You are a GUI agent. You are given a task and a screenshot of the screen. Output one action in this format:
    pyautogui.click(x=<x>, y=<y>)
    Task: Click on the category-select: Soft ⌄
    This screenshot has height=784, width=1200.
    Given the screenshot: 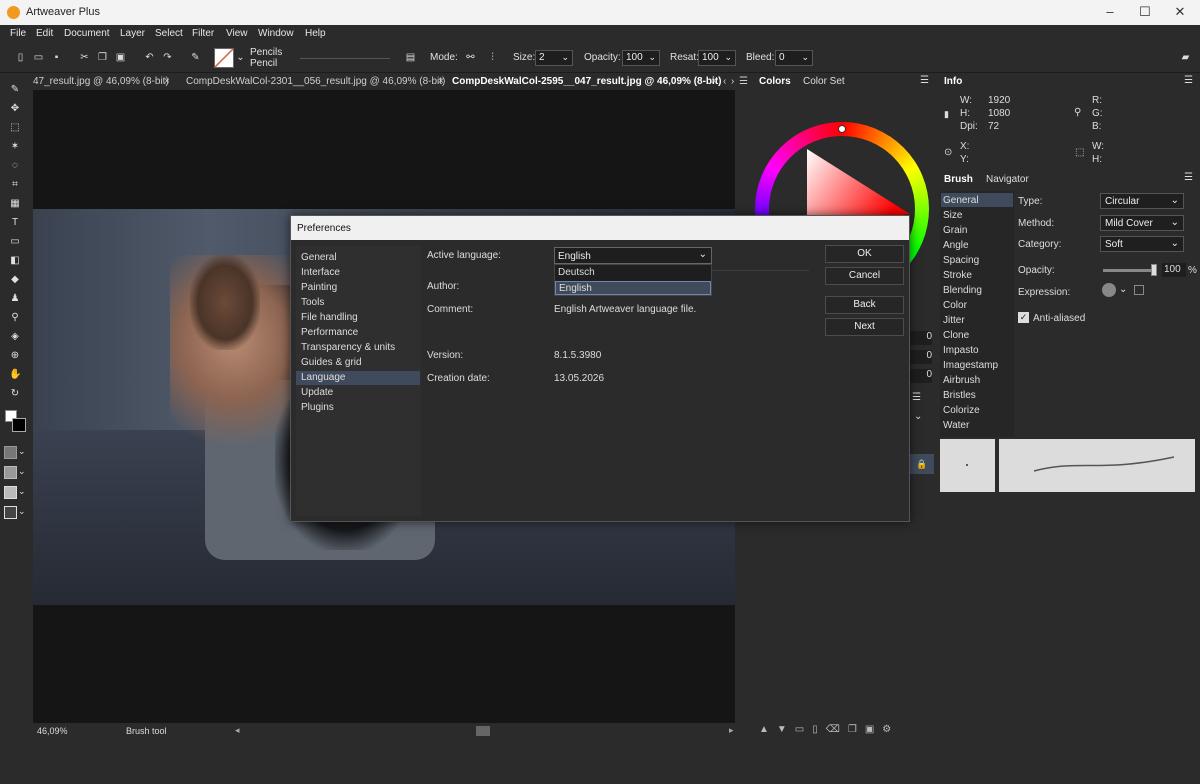 What is the action you would take?
    pyautogui.click(x=1142, y=244)
    